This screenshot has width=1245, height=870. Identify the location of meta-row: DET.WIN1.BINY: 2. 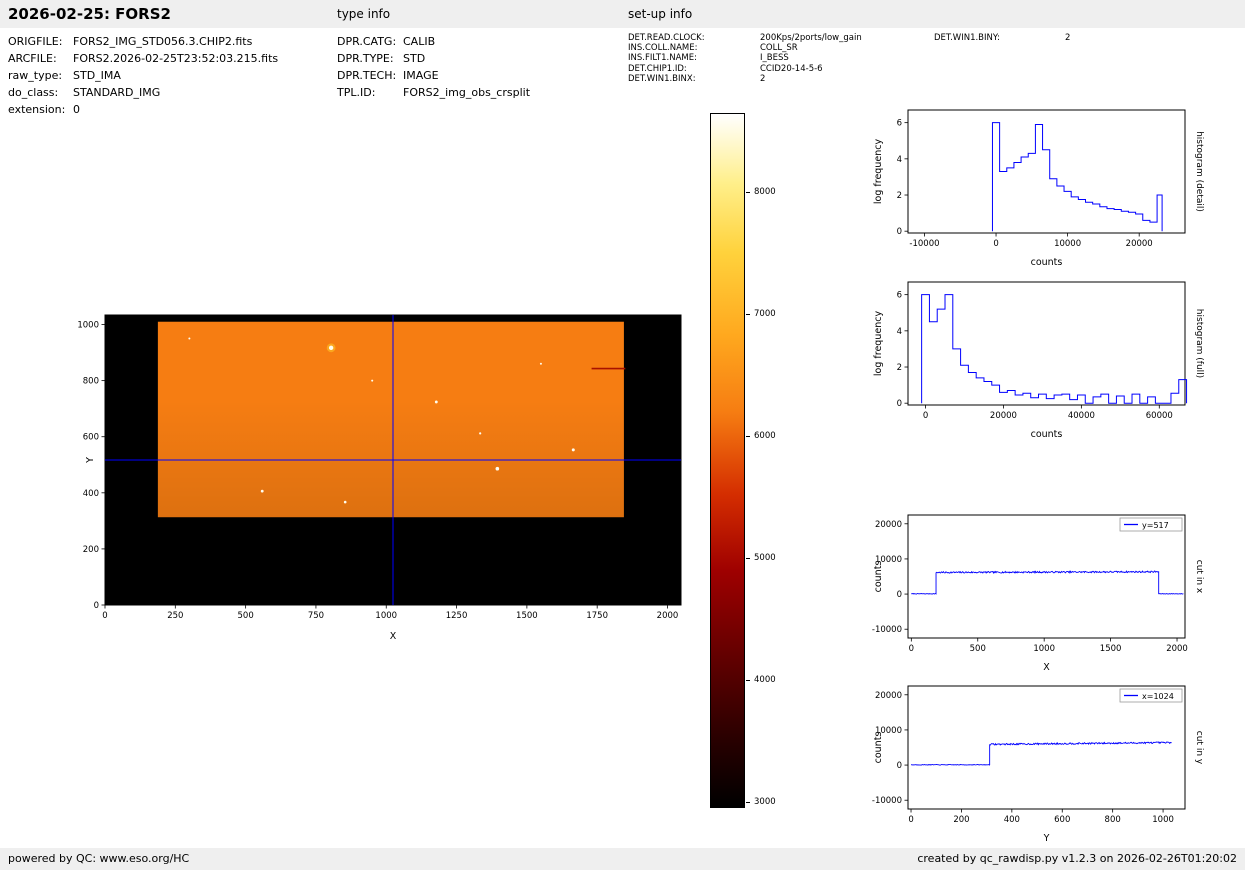
(1002, 38).